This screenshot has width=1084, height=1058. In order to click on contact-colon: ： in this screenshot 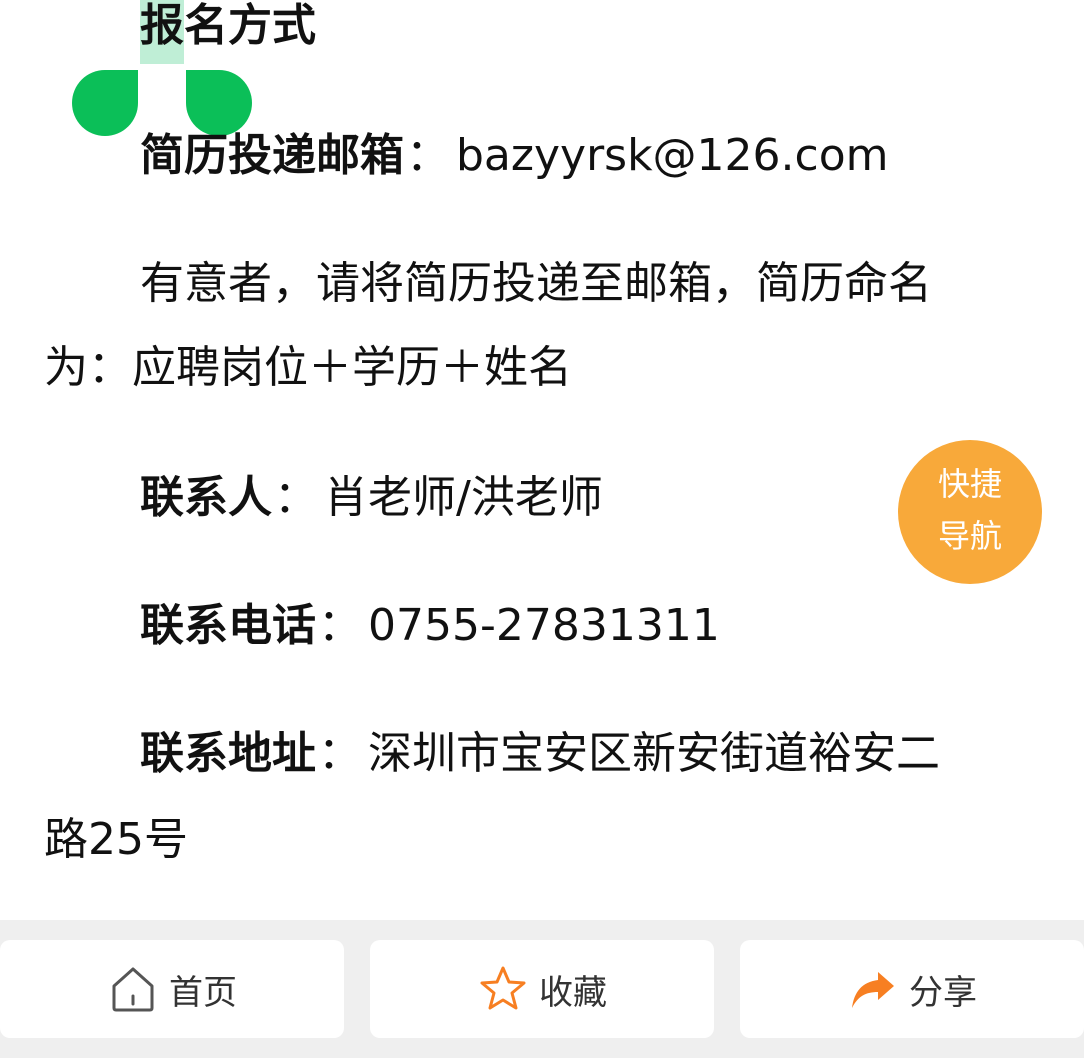, I will do `click(296, 497)`.